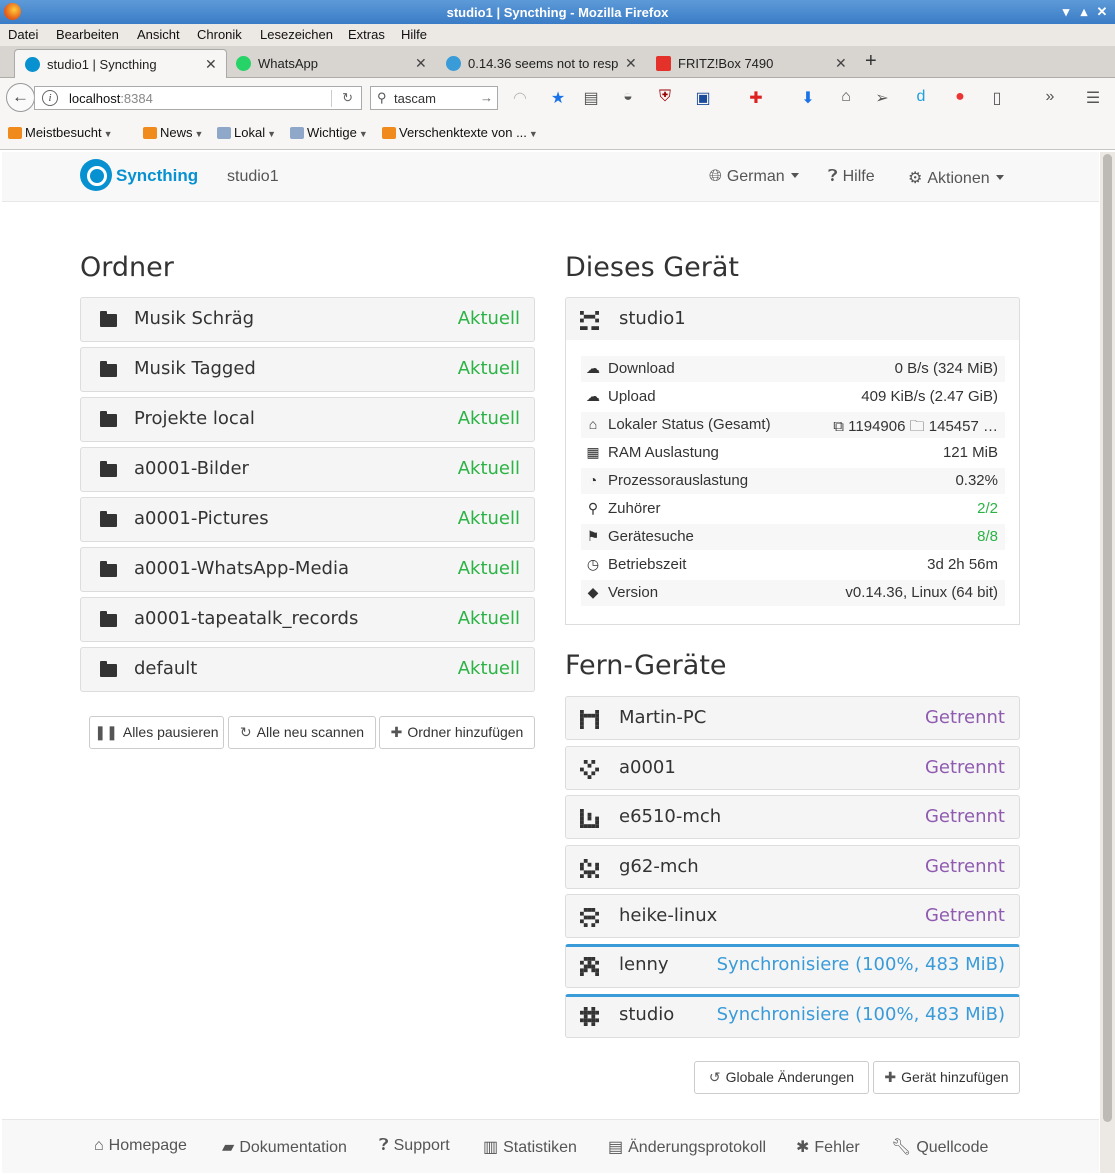 The height and width of the screenshot is (1175, 1115). Describe the element at coordinates (157, 176) in the screenshot. I see `brand-name: Syncthing` at that location.